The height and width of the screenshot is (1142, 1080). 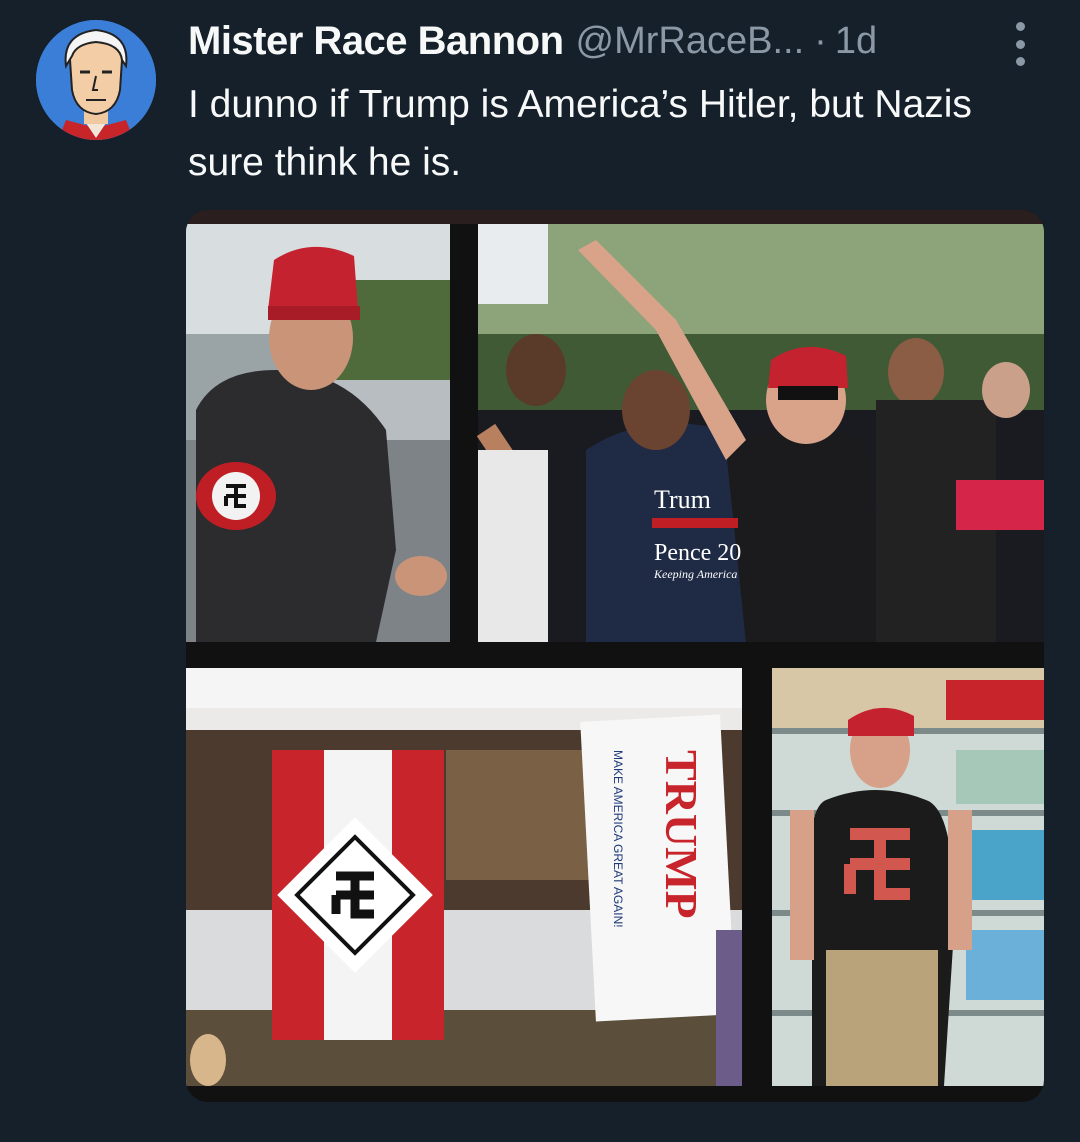 I want to click on display-name: Mister Race Bannon, so click(x=376, y=41).